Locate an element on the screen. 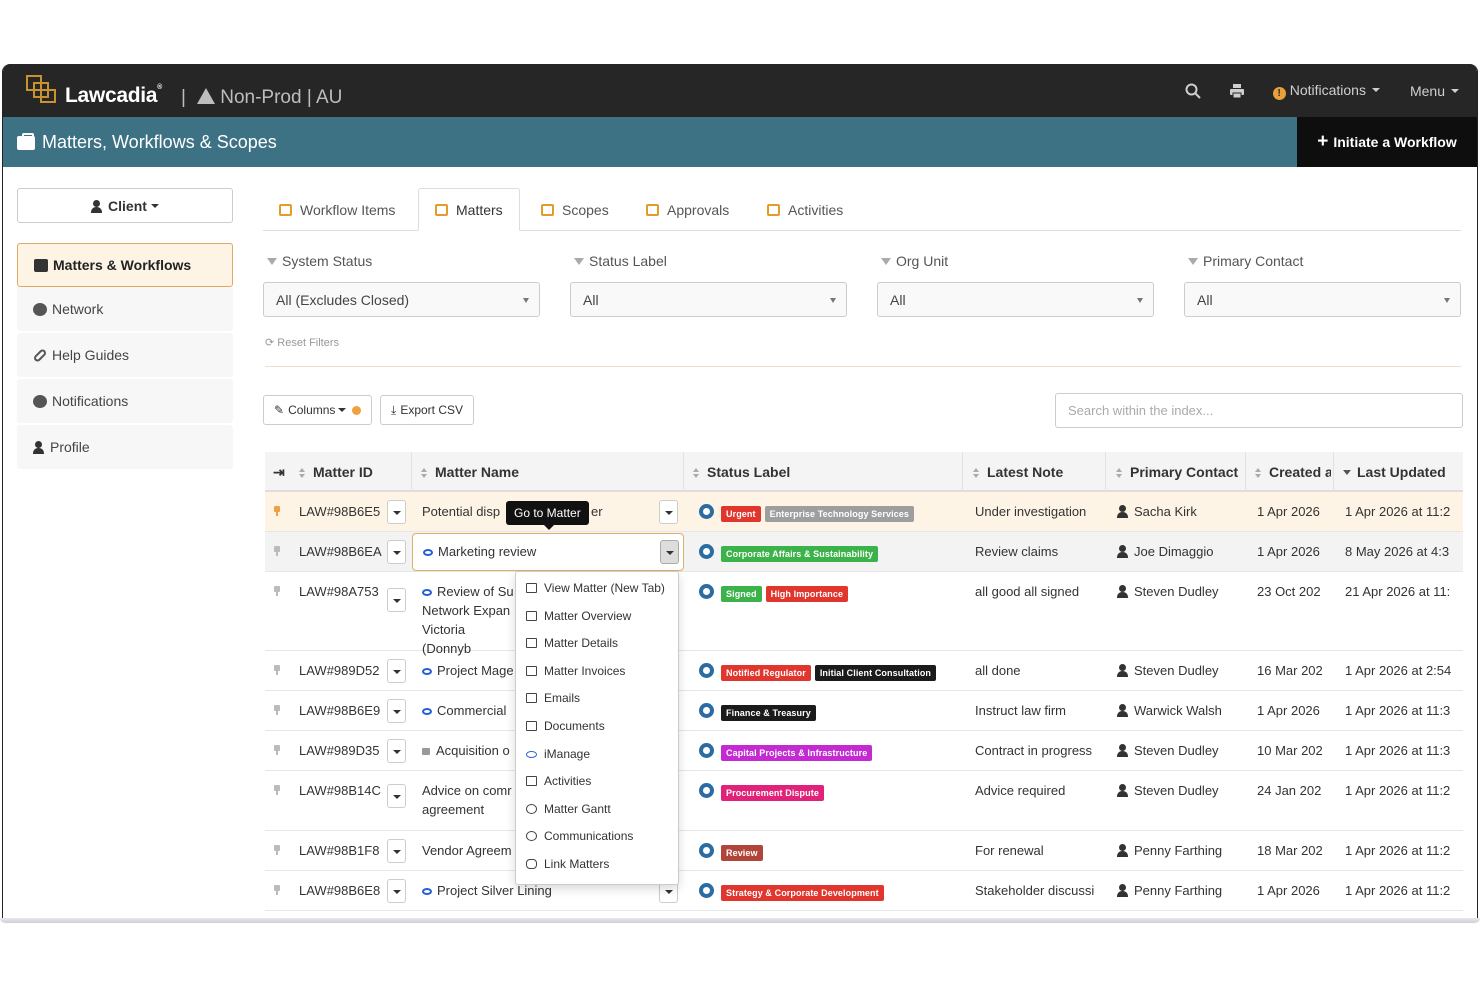  matter-name: Project Silver Lining is located at coordinates (487, 890).